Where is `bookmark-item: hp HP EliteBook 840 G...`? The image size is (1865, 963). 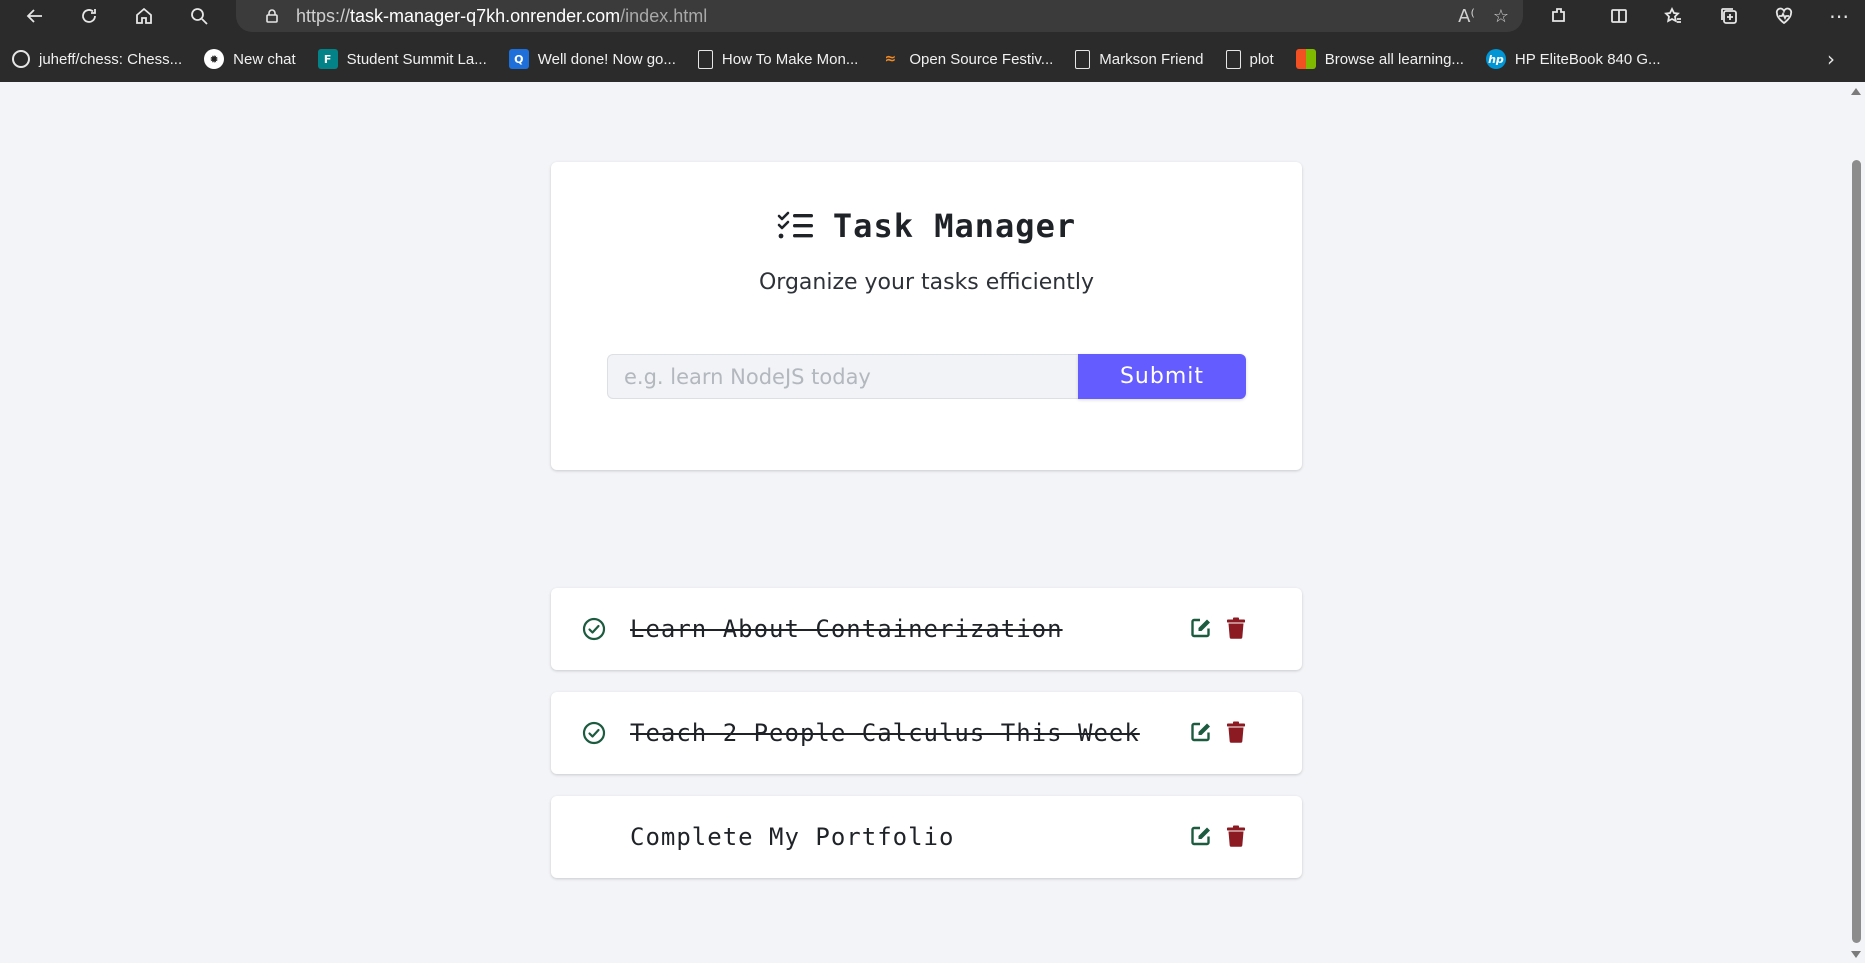 bookmark-item: hp HP EliteBook 840 G... is located at coordinates (1573, 59).